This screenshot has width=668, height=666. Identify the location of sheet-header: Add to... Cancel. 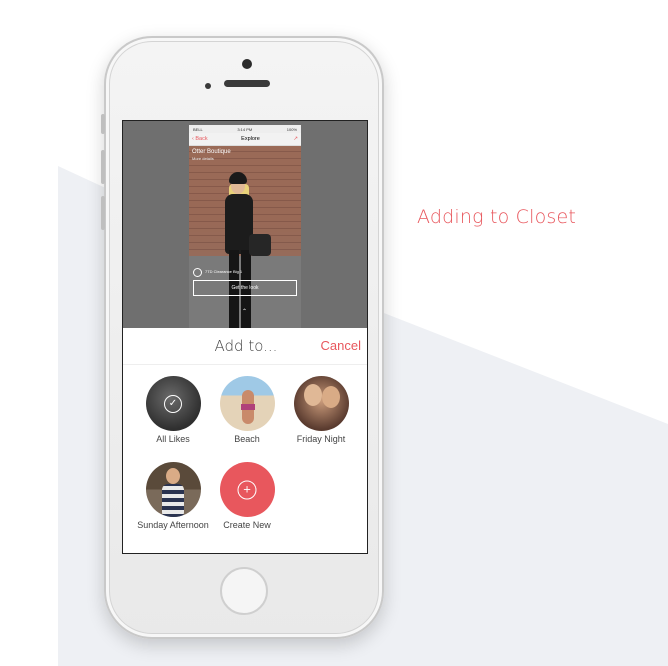
(245, 346).